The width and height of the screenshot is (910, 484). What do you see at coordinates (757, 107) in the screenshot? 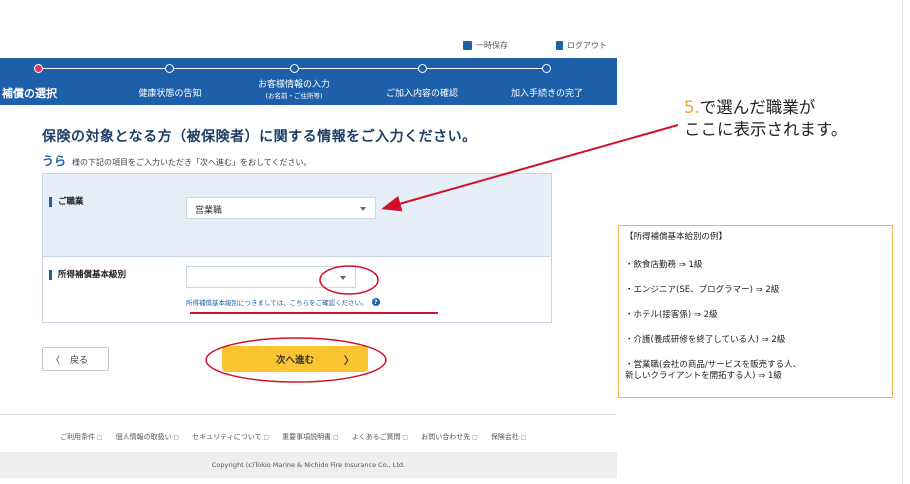
I see `callout-line1: で選んだ職業が` at bounding box center [757, 107].